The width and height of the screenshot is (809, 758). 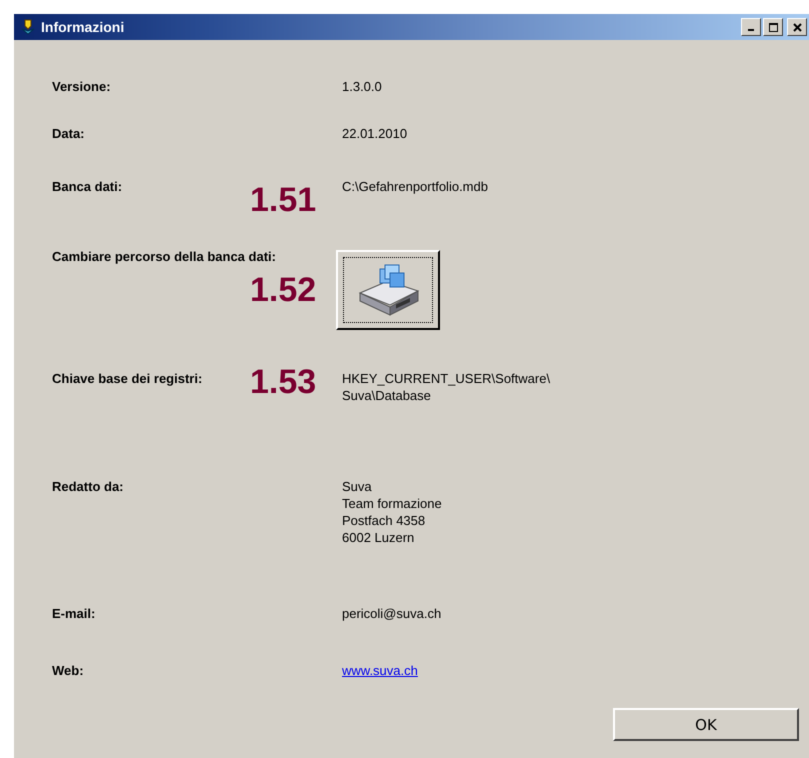 What do you see at coordinates (81, 86) in the screenshot?
I see `field-label: Versione:` at bounding box center [81, 86].